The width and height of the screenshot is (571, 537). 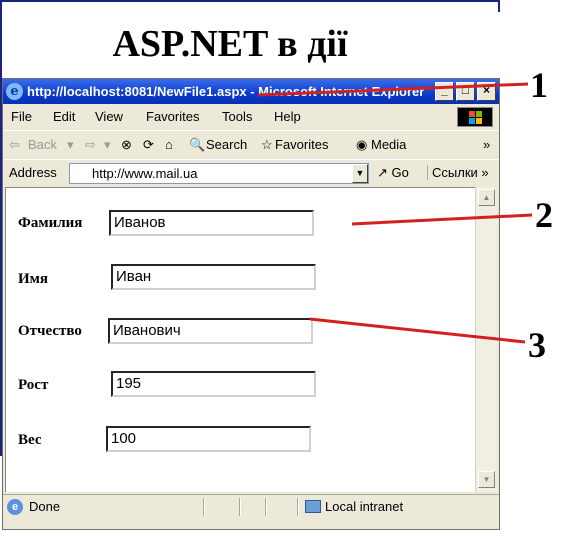 What do you see at coordinates (64, 117) in the screenshot?
I see `menu-edit: Edit` at bounding box center [64, 117].